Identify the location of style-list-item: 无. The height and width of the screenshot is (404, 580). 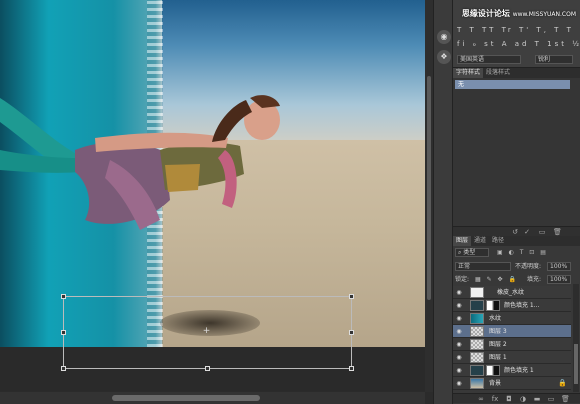
(512, 84).